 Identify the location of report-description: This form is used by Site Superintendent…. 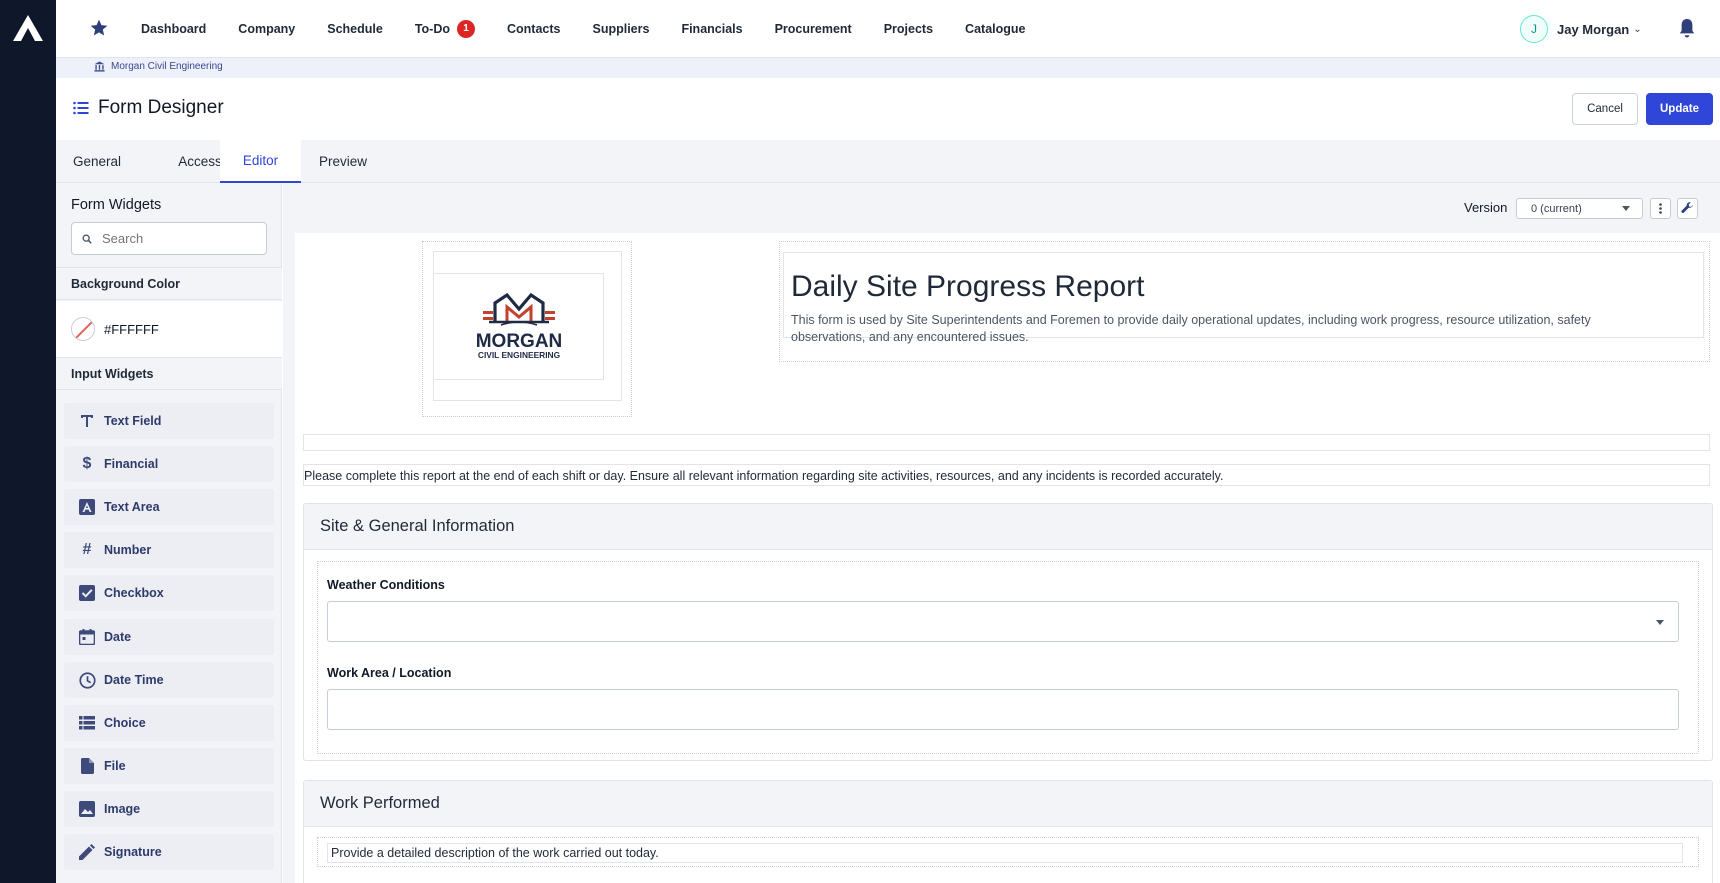
(1191, 328).